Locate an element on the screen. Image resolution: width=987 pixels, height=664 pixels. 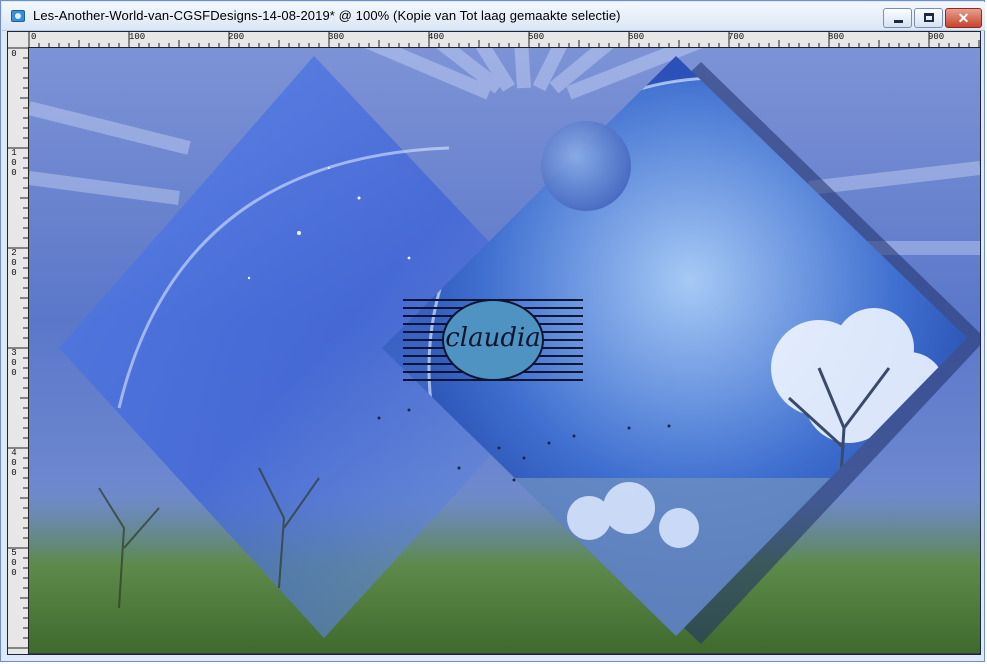
ruler-v-label-0: 0 is located at coordinates (14, 54).